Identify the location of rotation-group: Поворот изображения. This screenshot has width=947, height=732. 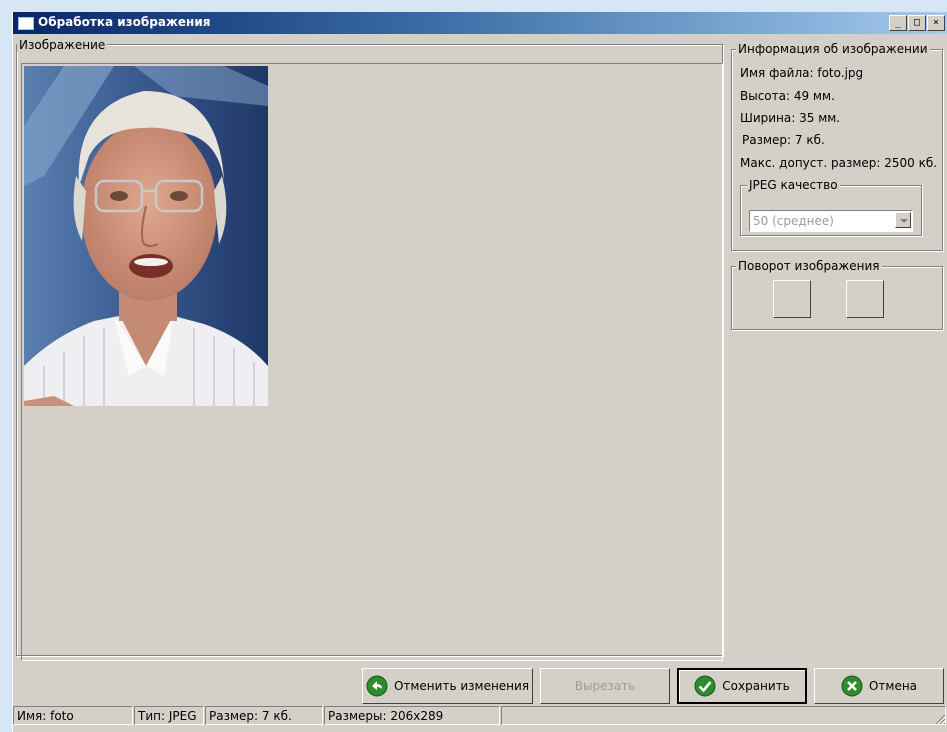
(837, 294).